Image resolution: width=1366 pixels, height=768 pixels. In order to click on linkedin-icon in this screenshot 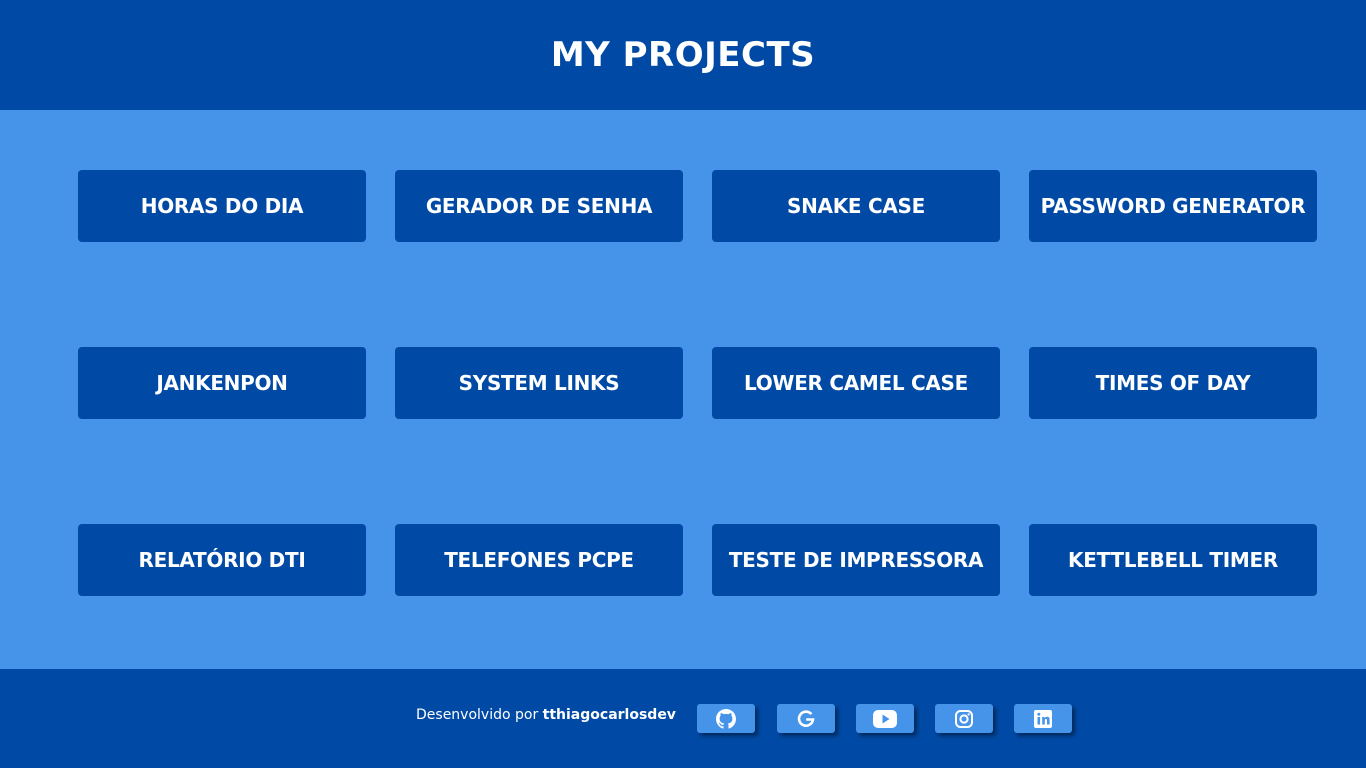, I will do `click(1043, 718)`.